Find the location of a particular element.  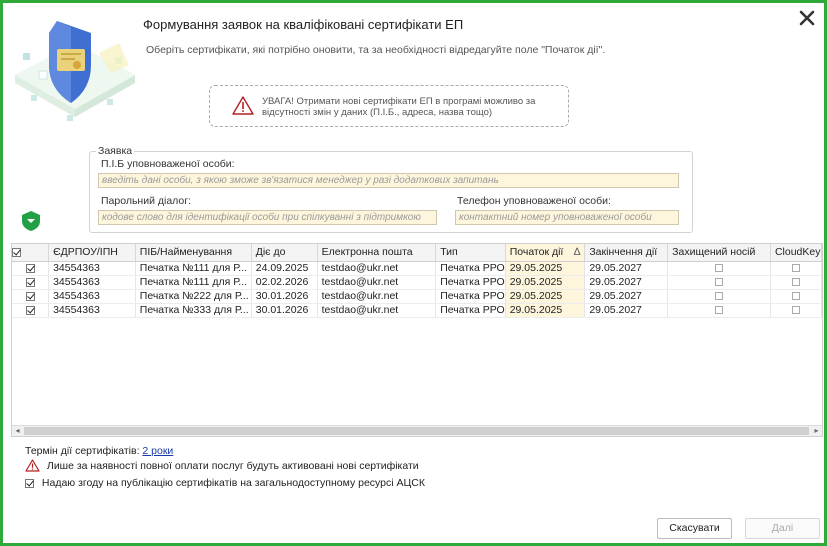

term-link: 2 роки is located at coordinates (157, 451).